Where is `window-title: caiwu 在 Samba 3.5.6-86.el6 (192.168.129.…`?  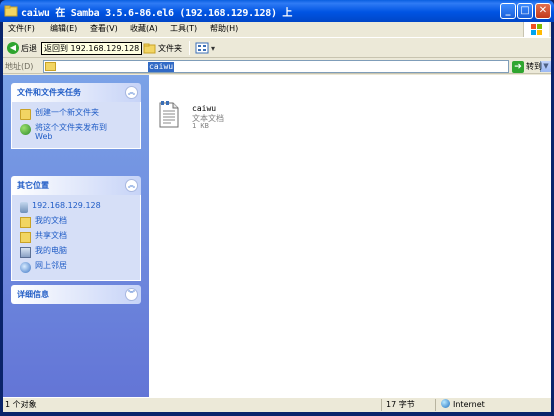
window-title: caiwu 在 Samba 3.5.6-86.el6 (192.168.129.… is located at coordinates (157, 13).